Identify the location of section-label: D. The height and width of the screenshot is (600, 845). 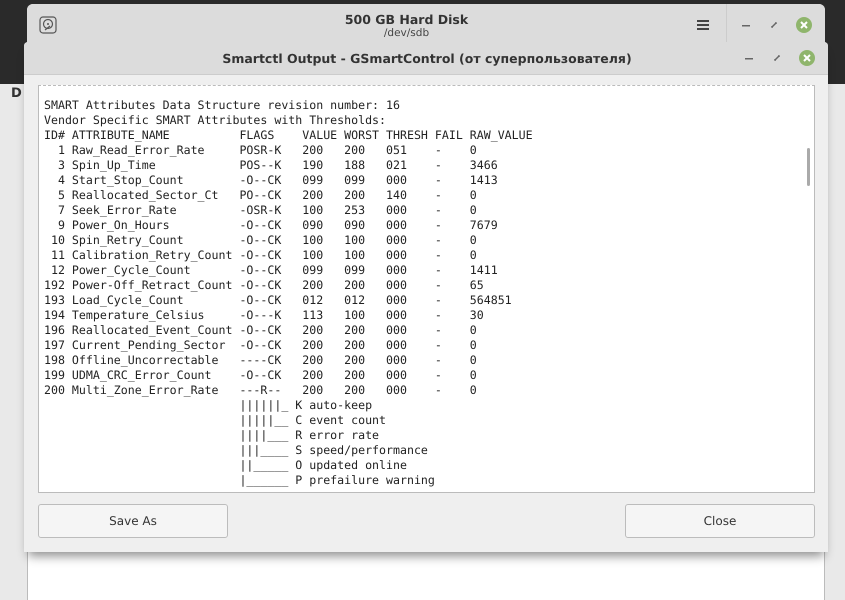
(16, 93).